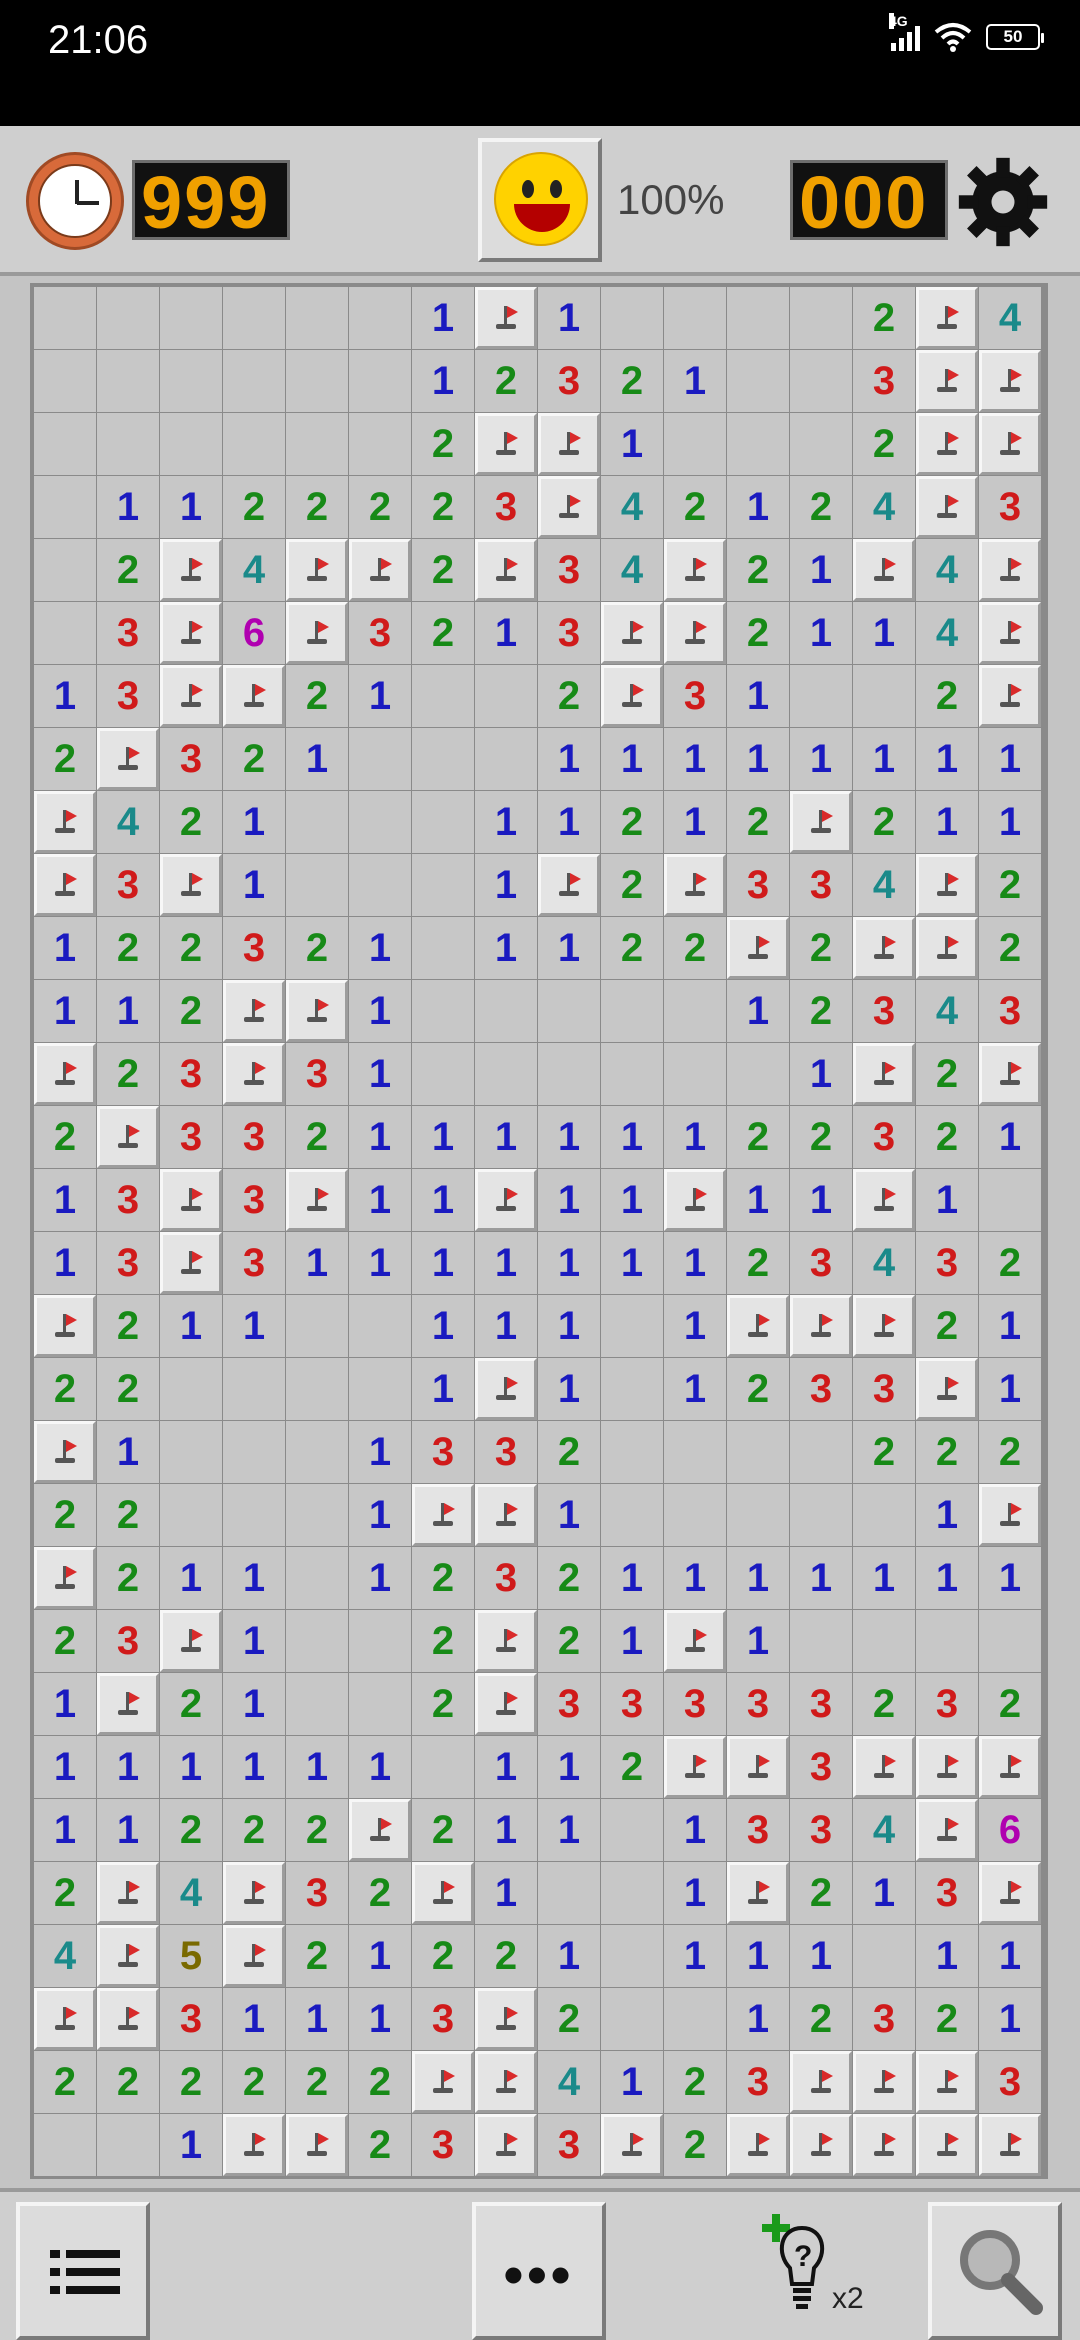 This screenshot has height=2340, width=1080. Describe the element at coordinates (995, 2271) in the screenshot. I see `search-button` at that location.